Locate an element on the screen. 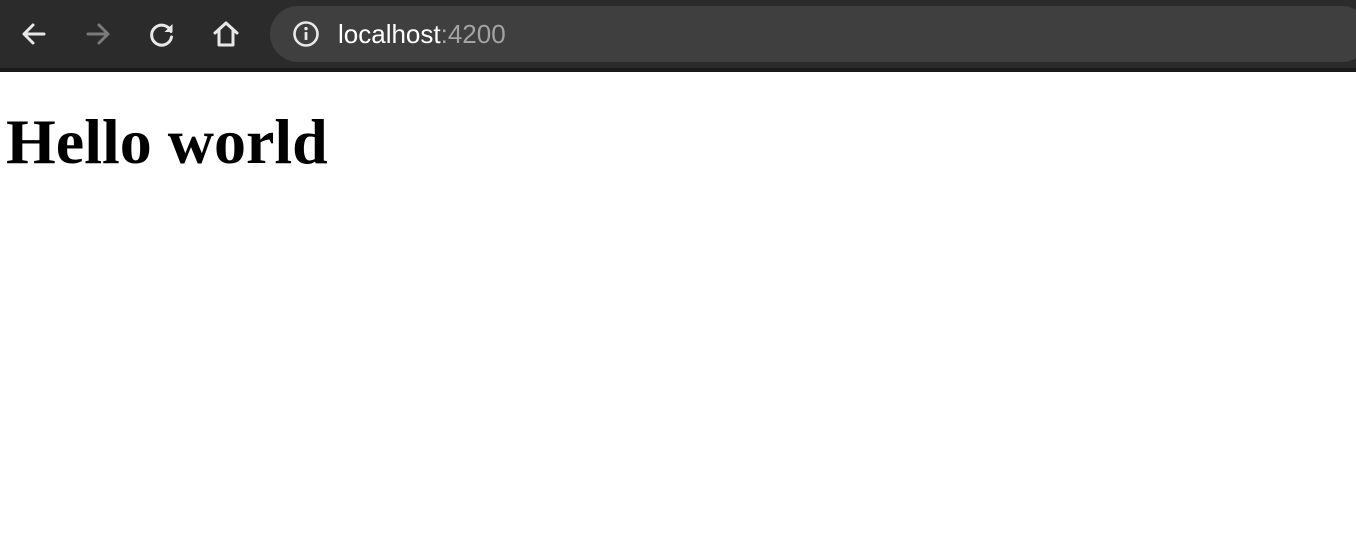  url-host: localhost is located at coordinates (389, 33).